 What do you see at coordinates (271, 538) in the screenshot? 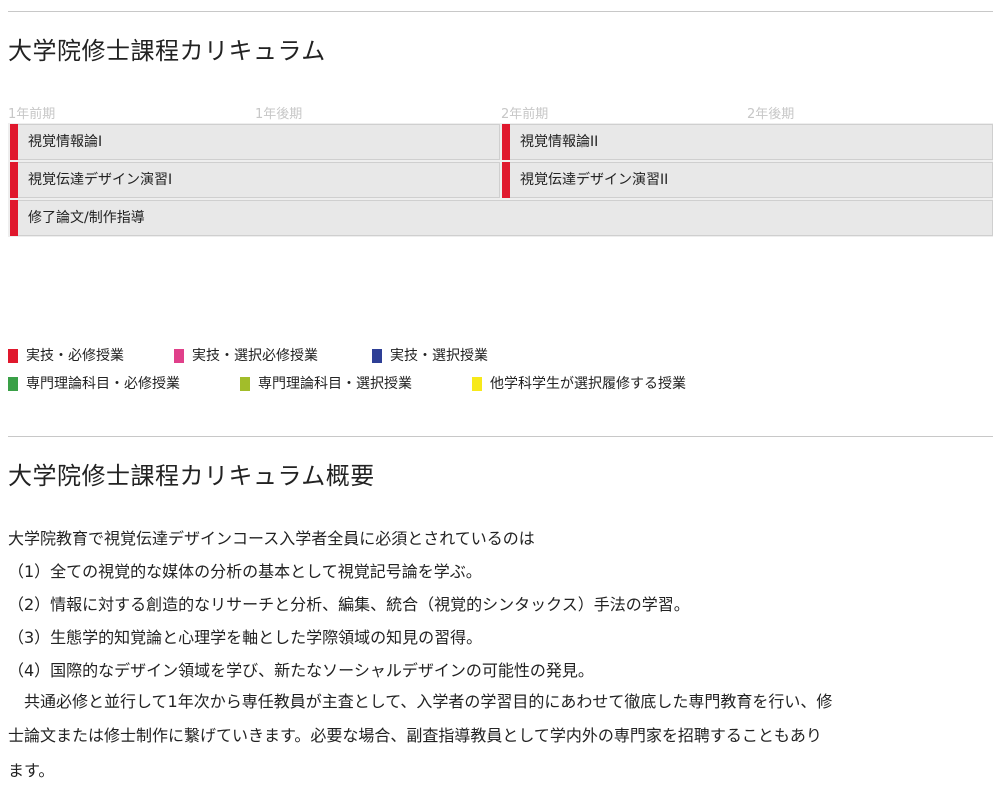
I see `overview-intro: 大学院教育で視覚伝達デザインコース入学者全員に必須とされているのは` at bounding box center [271, 538].